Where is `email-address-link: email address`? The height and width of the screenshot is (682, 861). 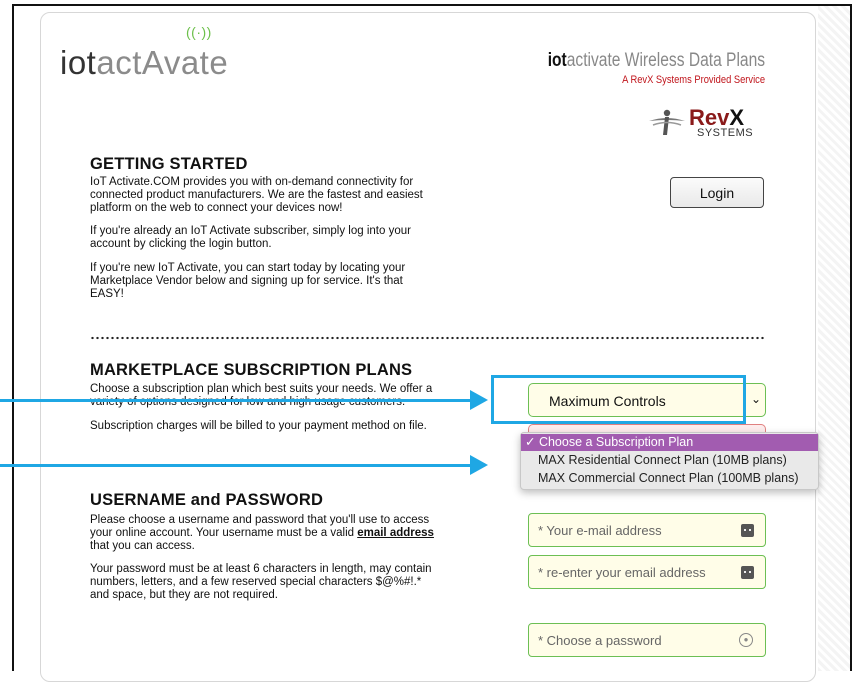
email-address-link: email address is located at coordinates (395, 533).